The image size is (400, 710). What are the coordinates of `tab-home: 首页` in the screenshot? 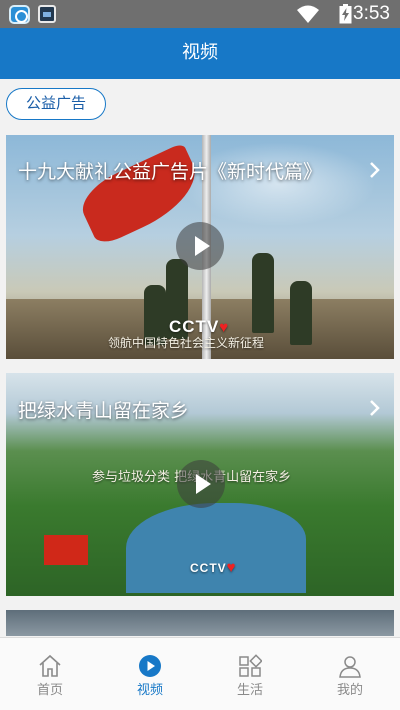 It's located at (50, 674).